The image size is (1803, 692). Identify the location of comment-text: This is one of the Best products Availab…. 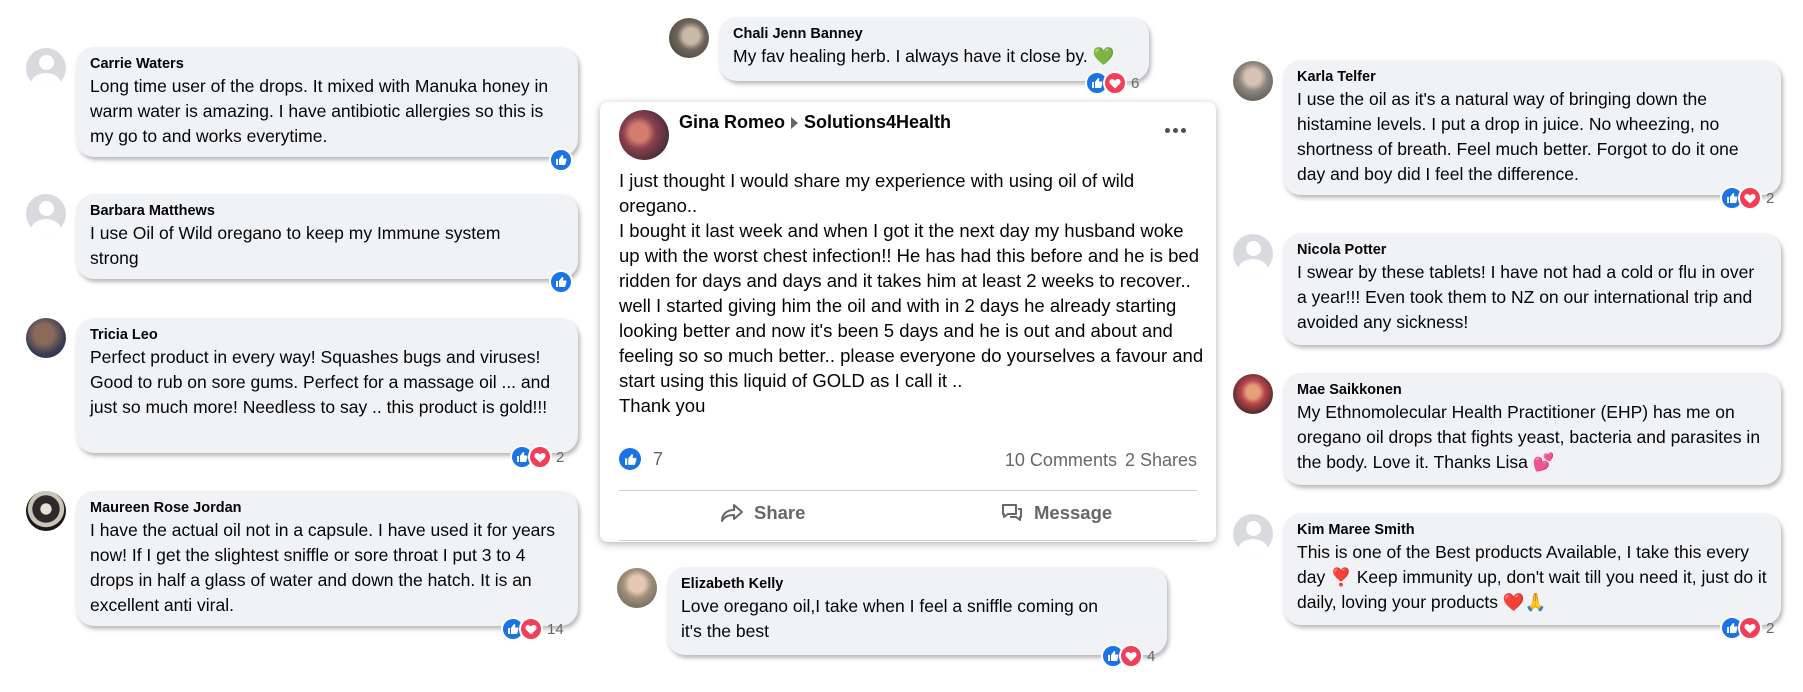
(1532, 577).